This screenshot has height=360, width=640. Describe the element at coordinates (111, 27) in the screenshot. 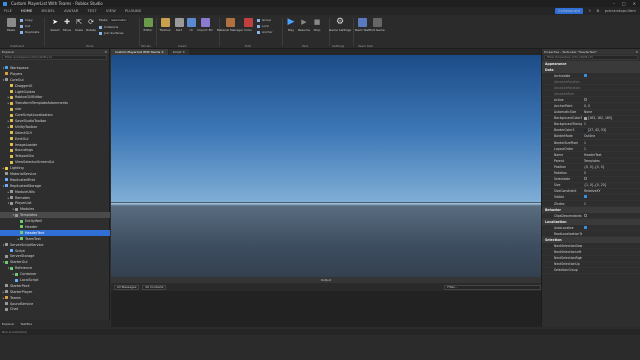

I see `collisions-label: Collisions` at that location.